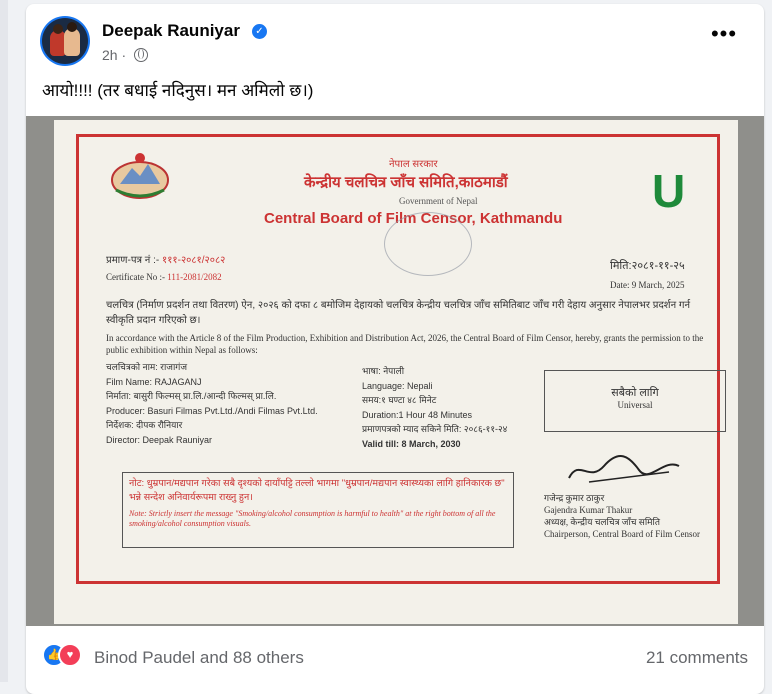 Image resolution: width=772 pixels, height=694 pixels. I want to click on more-options-icon: •••, so click(724, 35).